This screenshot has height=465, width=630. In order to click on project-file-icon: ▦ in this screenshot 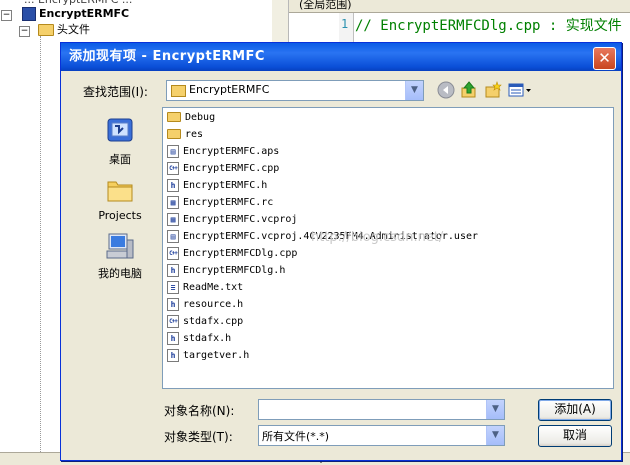, I will do `click(173, 219)`.